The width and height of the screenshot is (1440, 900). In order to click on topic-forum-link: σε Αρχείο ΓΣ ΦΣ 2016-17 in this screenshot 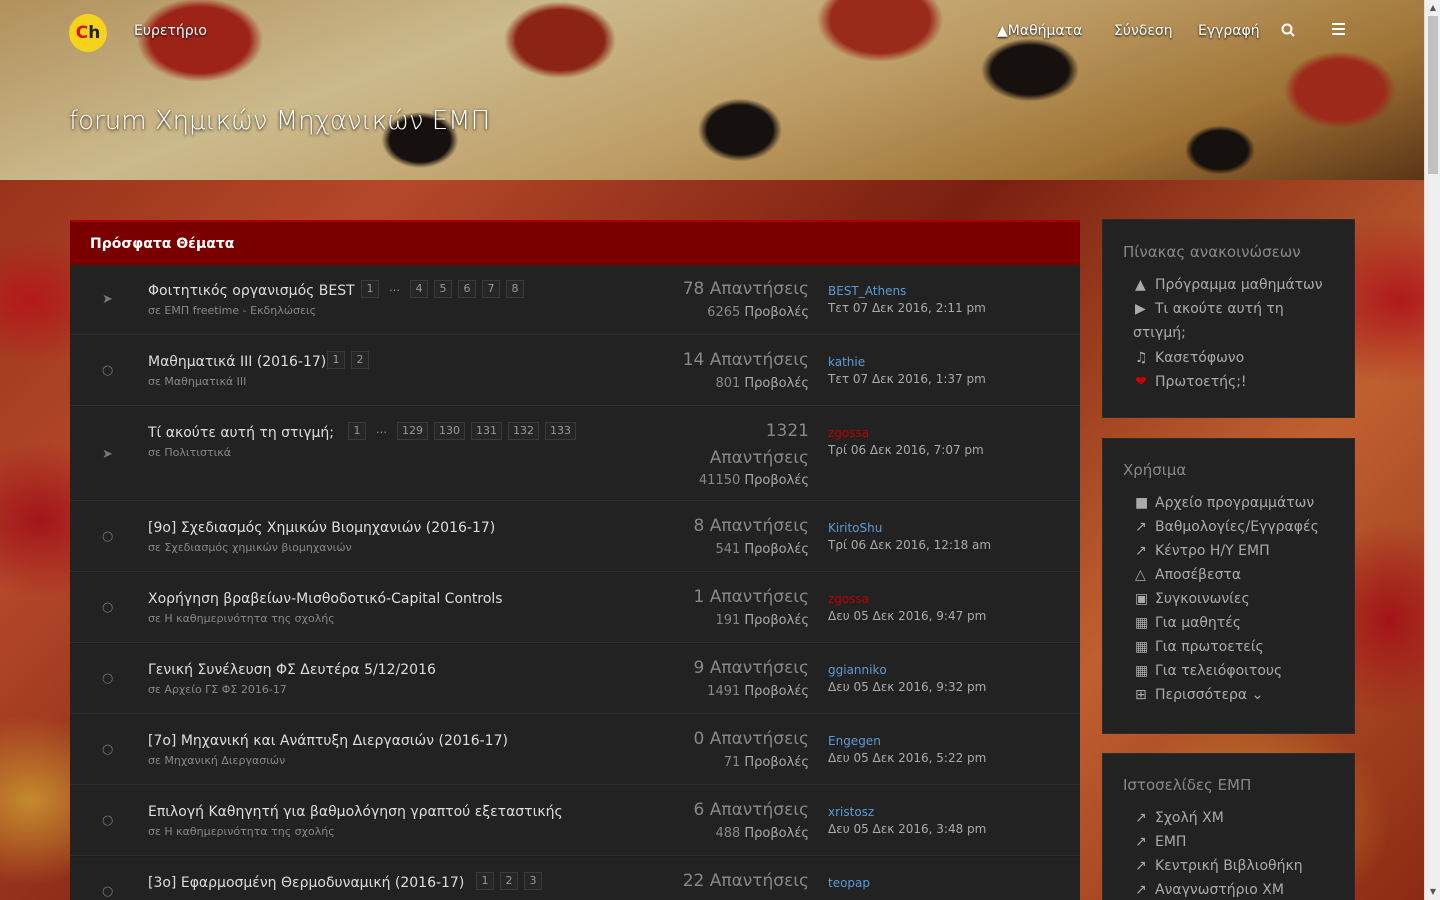, I will do `click(217, 689)`.